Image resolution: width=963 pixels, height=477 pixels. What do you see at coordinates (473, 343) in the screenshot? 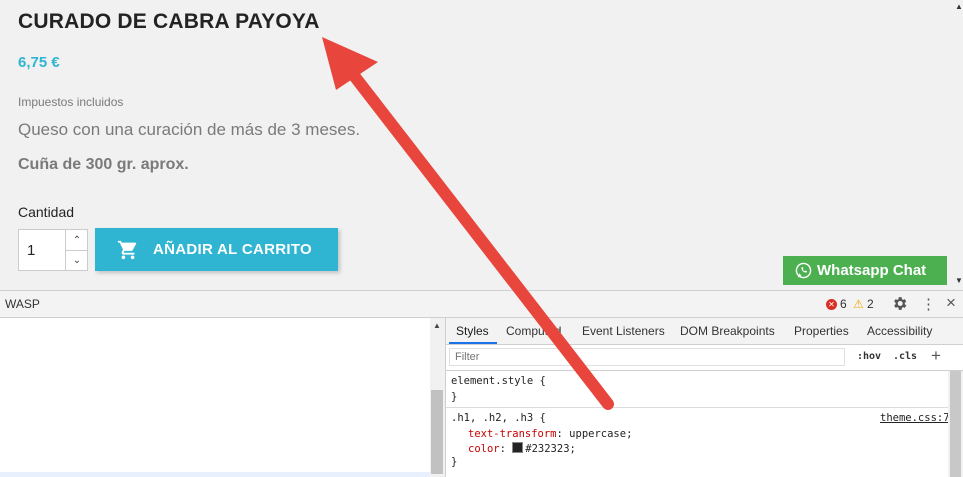
I see `active-tab-indicator` at bounding box center [473, 343].